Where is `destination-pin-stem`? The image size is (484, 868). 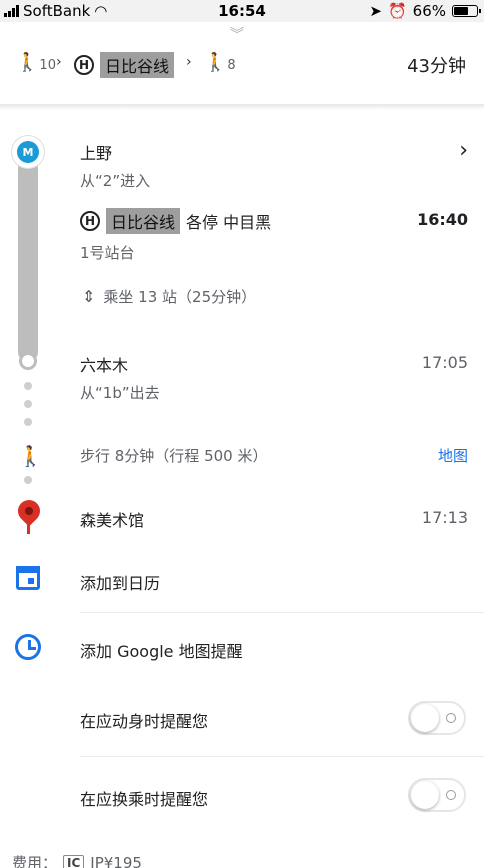 destination-pin-stem is located at coordinates (28, 527).